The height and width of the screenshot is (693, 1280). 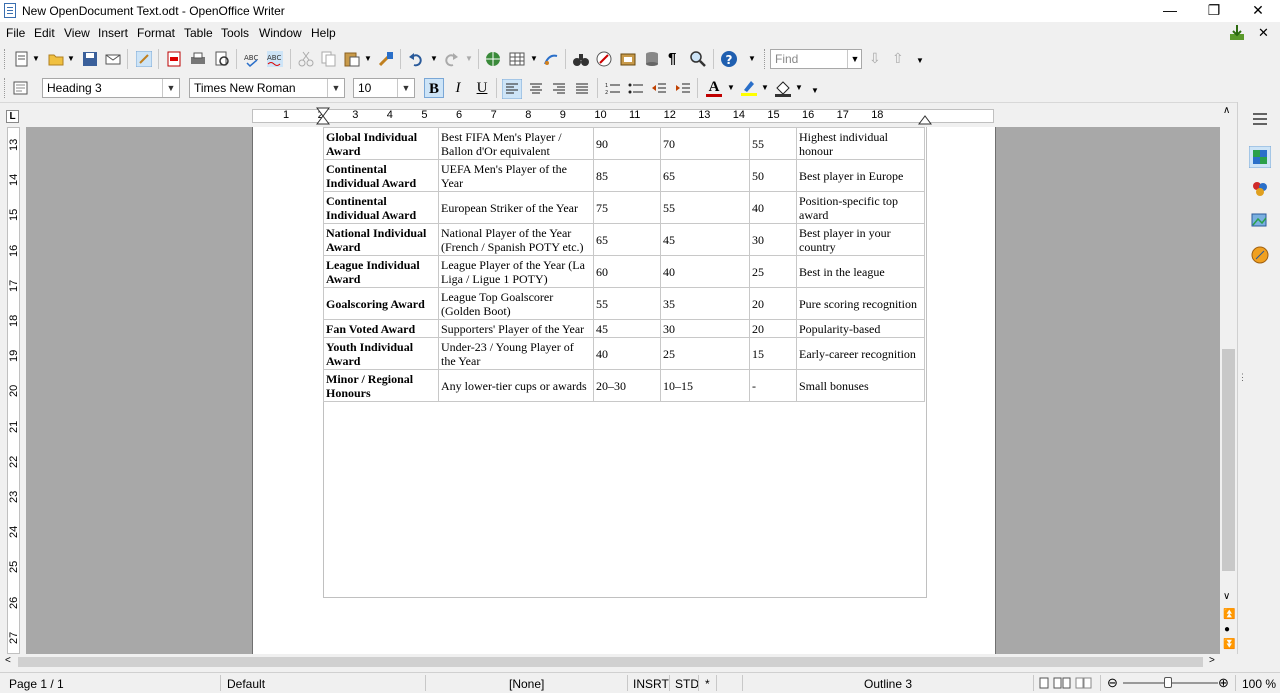 I want to click on toolbar-overflow-icon: ▼, so click(x=752, y=58).